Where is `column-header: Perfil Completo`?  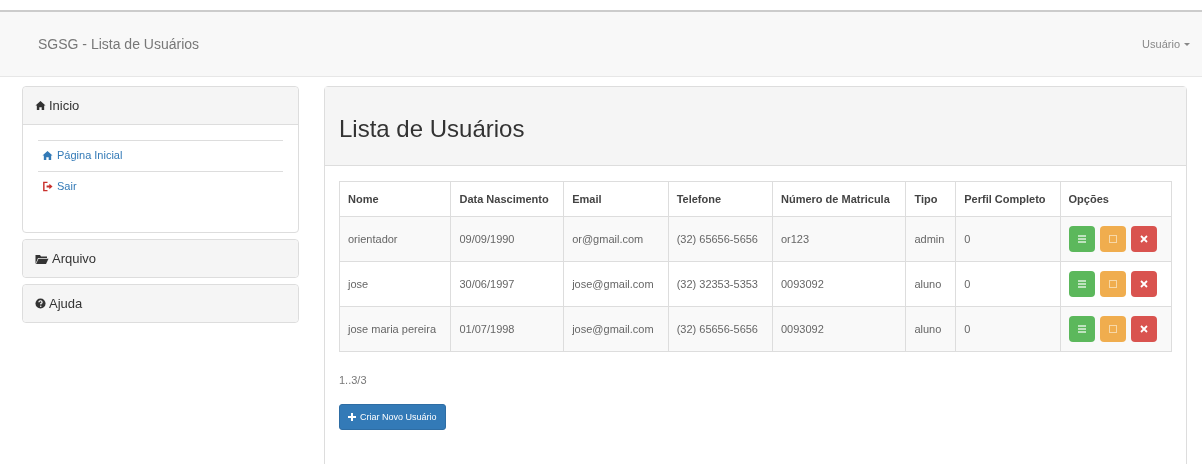 column-header: Perfil Completo is located at coordinates (1008, 199).